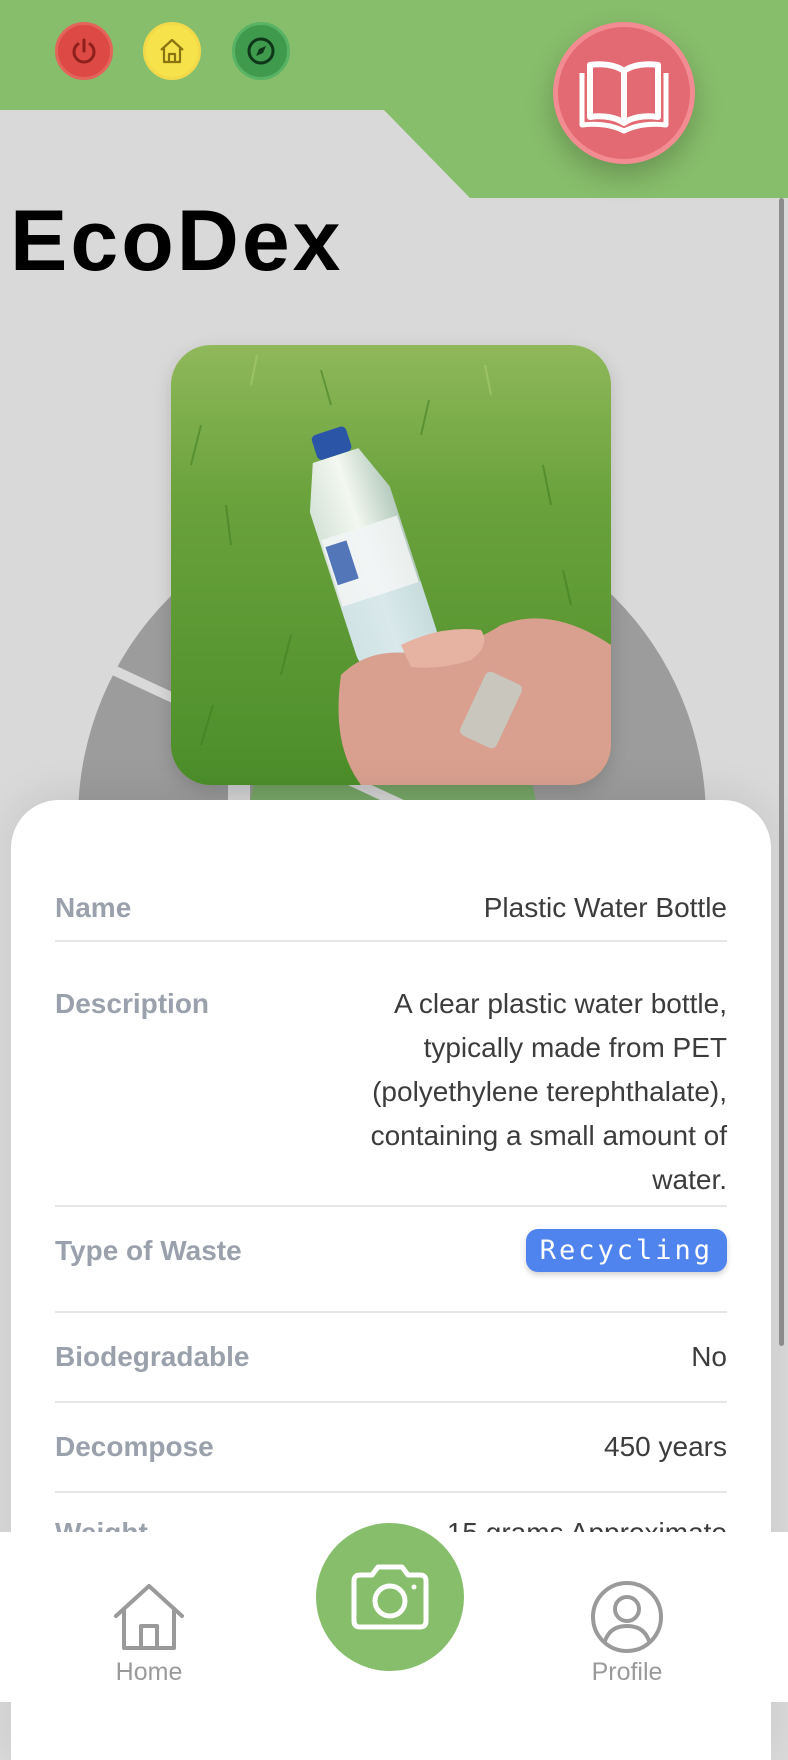 Image resolution: width=788 pixels, height=1760 pixels. Describe the element at coordinates (149, 1672) in the screenshot. I see `nav-home-label: Home` at that location.